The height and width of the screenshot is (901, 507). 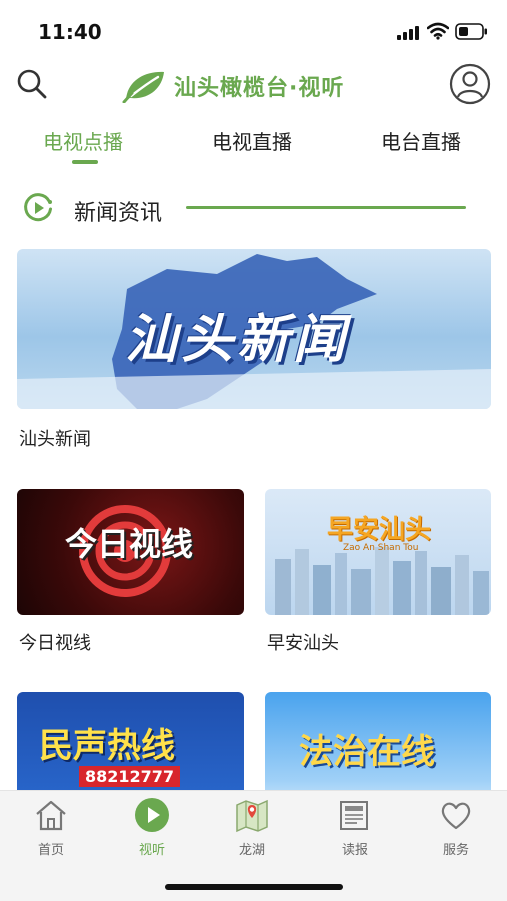 What do you see at coordinates (50, 850) in the screenshot?
I see `nav-label: 首页` at bounding box center [50, 850].